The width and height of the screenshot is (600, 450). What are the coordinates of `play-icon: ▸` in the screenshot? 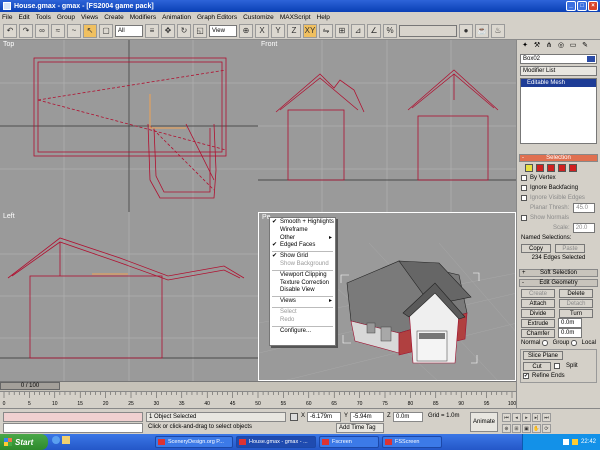 It's located at (526, 417).